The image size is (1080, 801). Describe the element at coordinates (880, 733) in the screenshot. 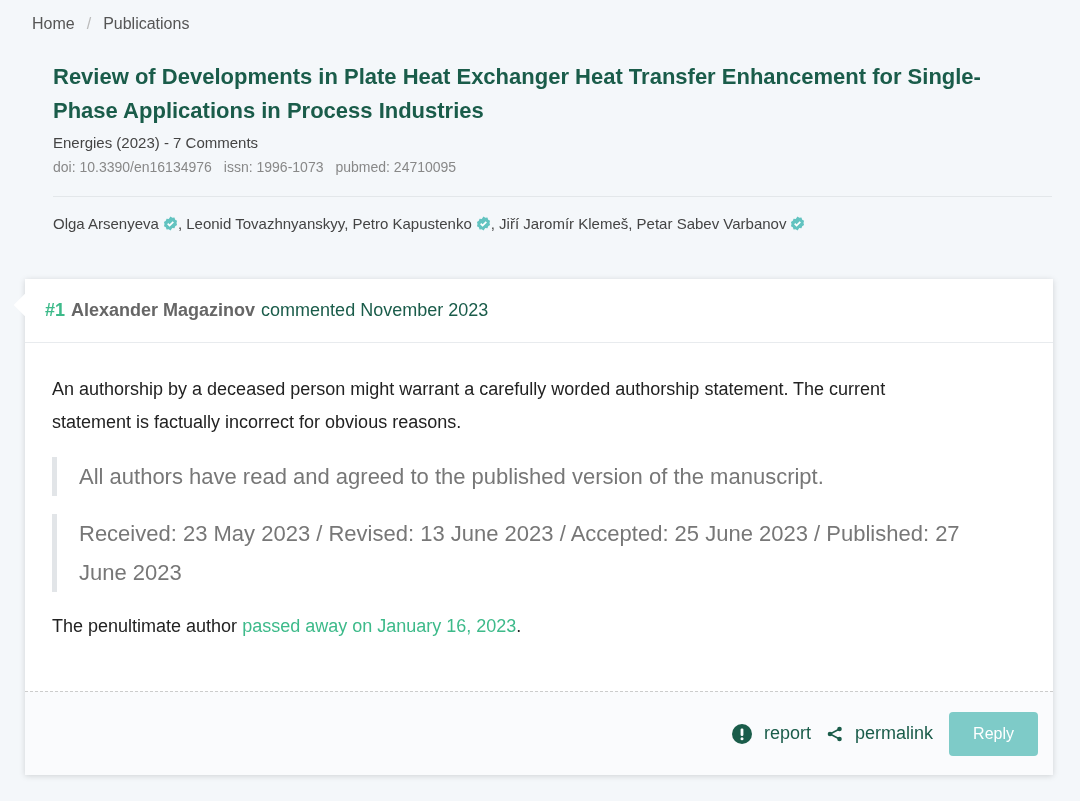

I see `permalink-link: permalink` at that location.